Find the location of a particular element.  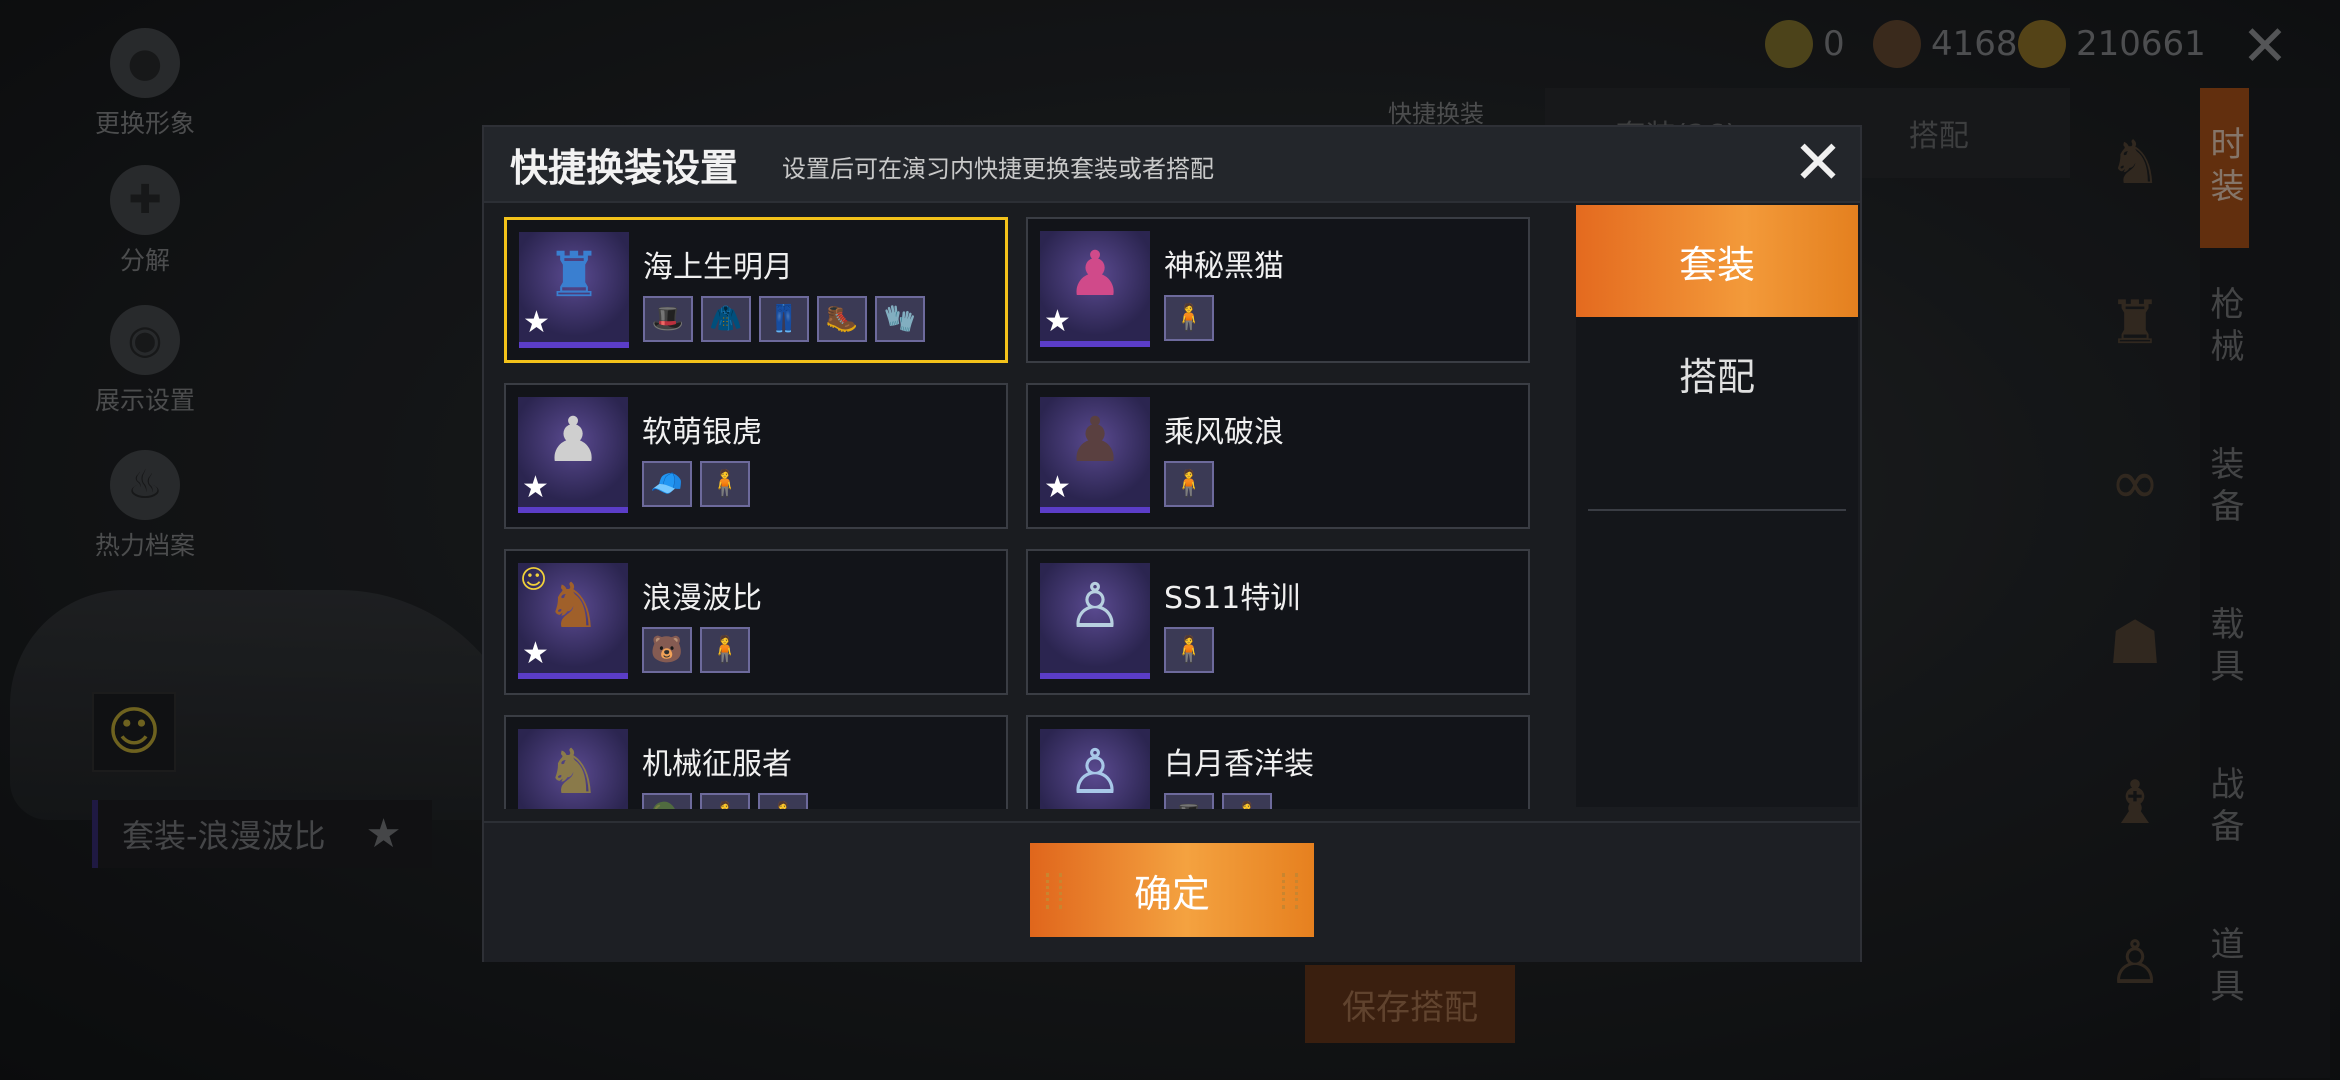

outfit-name: 海上生明月 is located at coordinates (718, 267).